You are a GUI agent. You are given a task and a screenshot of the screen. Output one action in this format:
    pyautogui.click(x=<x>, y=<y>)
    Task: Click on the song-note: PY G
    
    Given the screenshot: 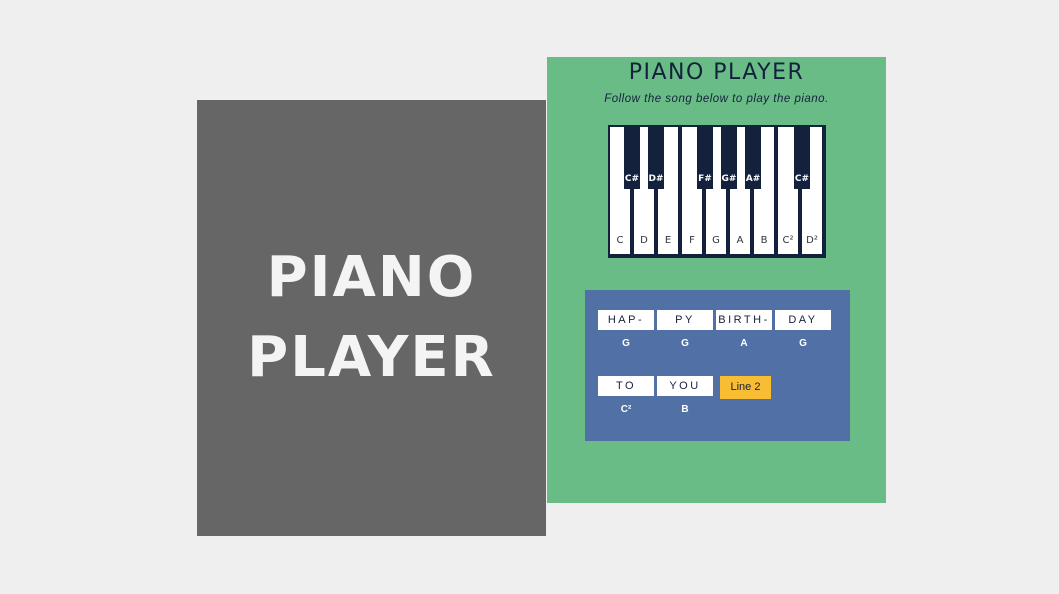 What is the action you would take?
    pyautogui.click(x=685, y=329)
    